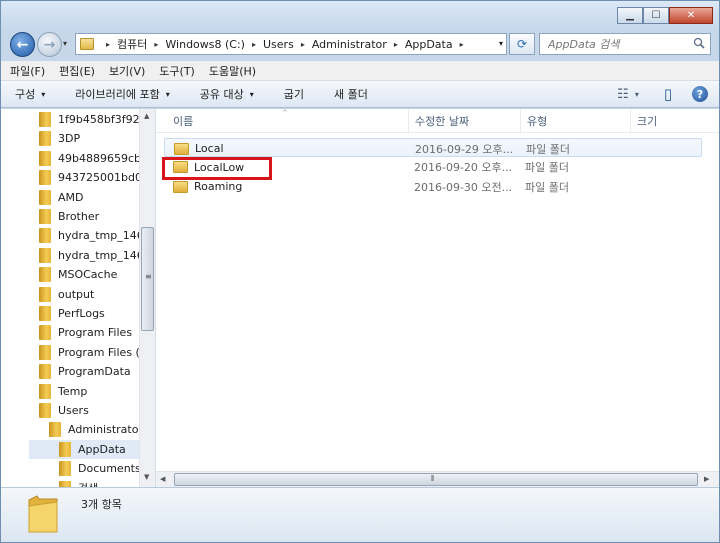 Image resolution: width=720 pixels, height=543 pixels. Describe the element at coordinates (294, 94) in the screenshot. I see `burn-button: 굽기` at that location.